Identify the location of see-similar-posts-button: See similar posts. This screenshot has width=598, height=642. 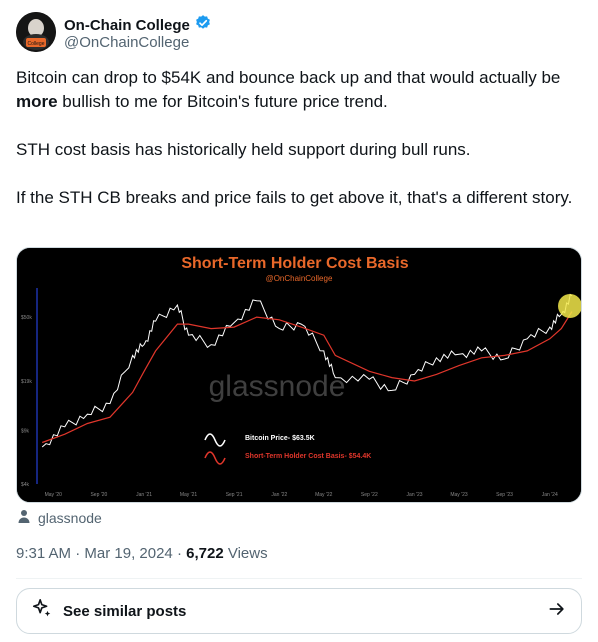
(299, 611).